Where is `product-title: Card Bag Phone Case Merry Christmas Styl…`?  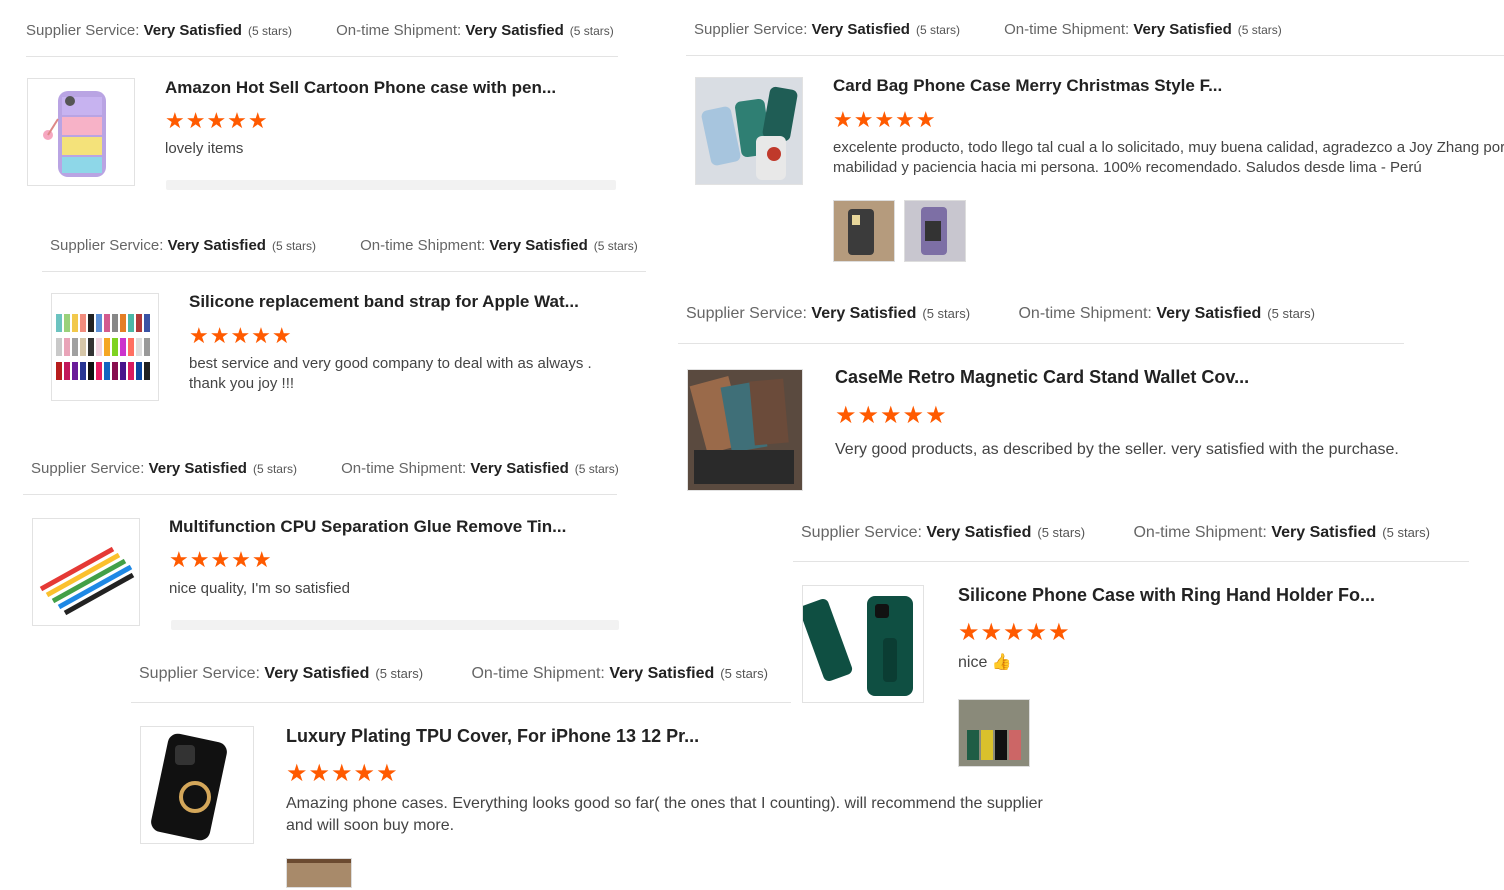 product-title: Card Bag Phone Case Merry Christmas Styl… is located at coordinates (1027, 86).